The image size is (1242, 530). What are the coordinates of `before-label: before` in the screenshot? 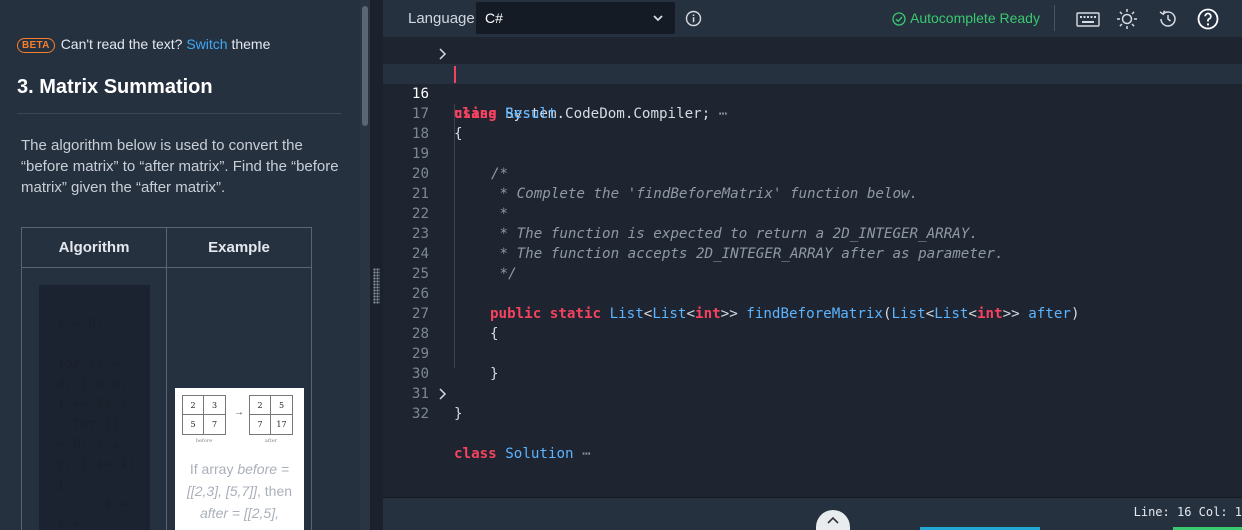 It's located at (204, 441).